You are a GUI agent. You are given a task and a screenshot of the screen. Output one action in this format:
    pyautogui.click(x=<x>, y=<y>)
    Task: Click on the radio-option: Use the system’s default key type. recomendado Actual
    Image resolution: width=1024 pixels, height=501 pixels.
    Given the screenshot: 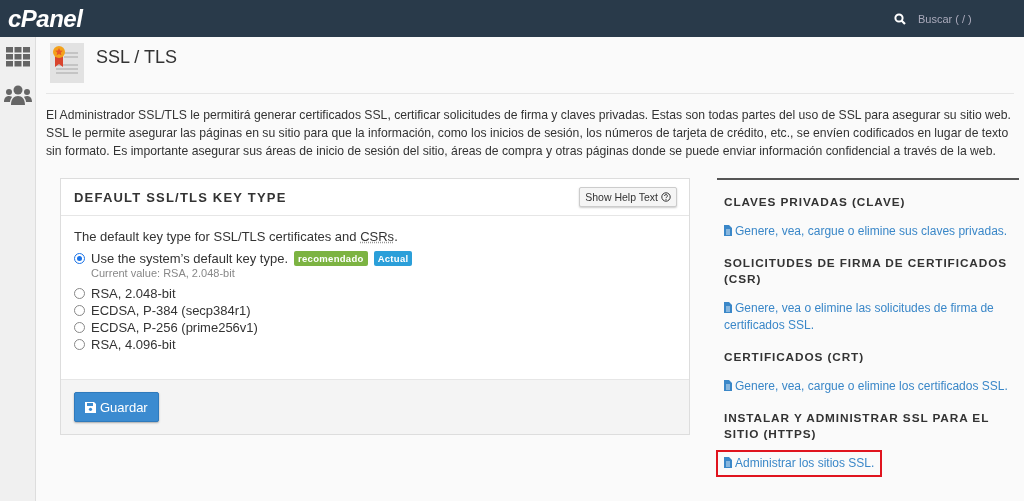 What is the action you would take?
    pyautogui.click(x=375, y=258)
    